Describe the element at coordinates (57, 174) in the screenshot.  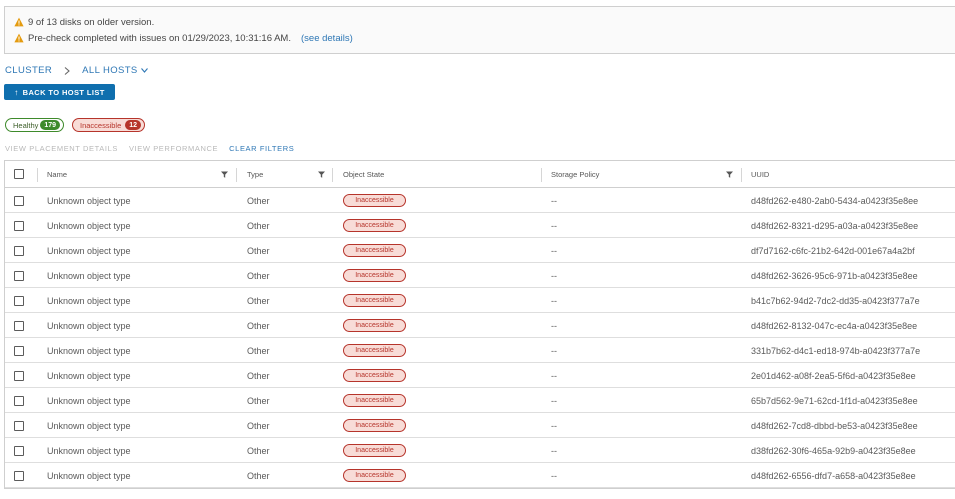
I see `column-header-name: Name` at that location.